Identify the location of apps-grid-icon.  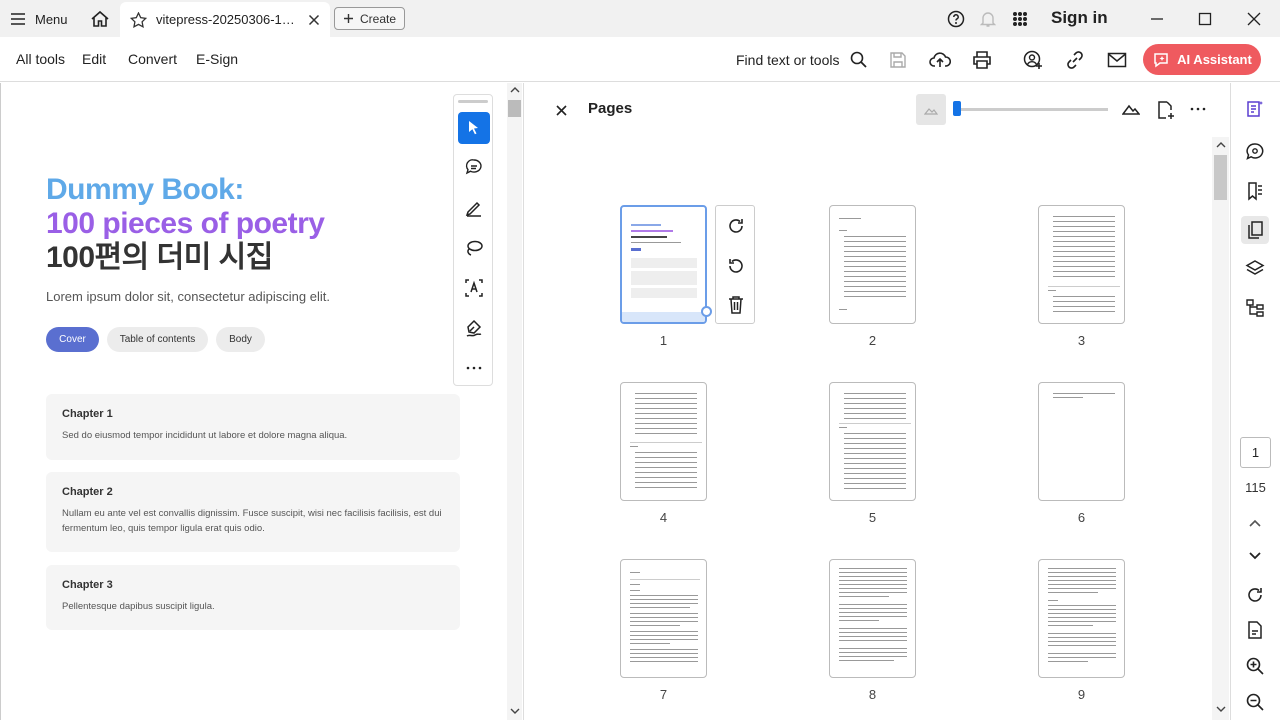
(1020, 19).